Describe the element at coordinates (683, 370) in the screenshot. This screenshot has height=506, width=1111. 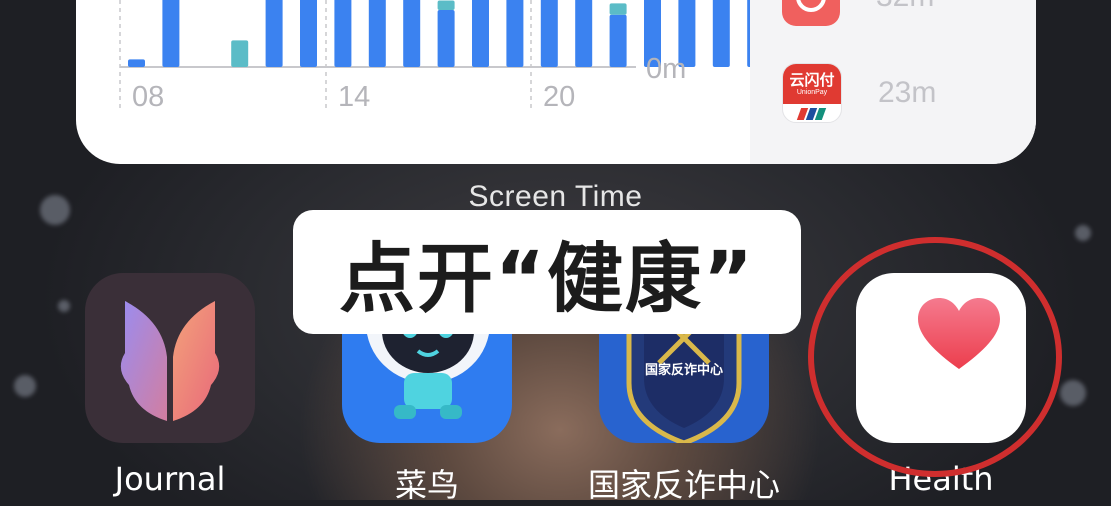
I see `anti-fraud-icon-text: 国家反诈中心` at that location.